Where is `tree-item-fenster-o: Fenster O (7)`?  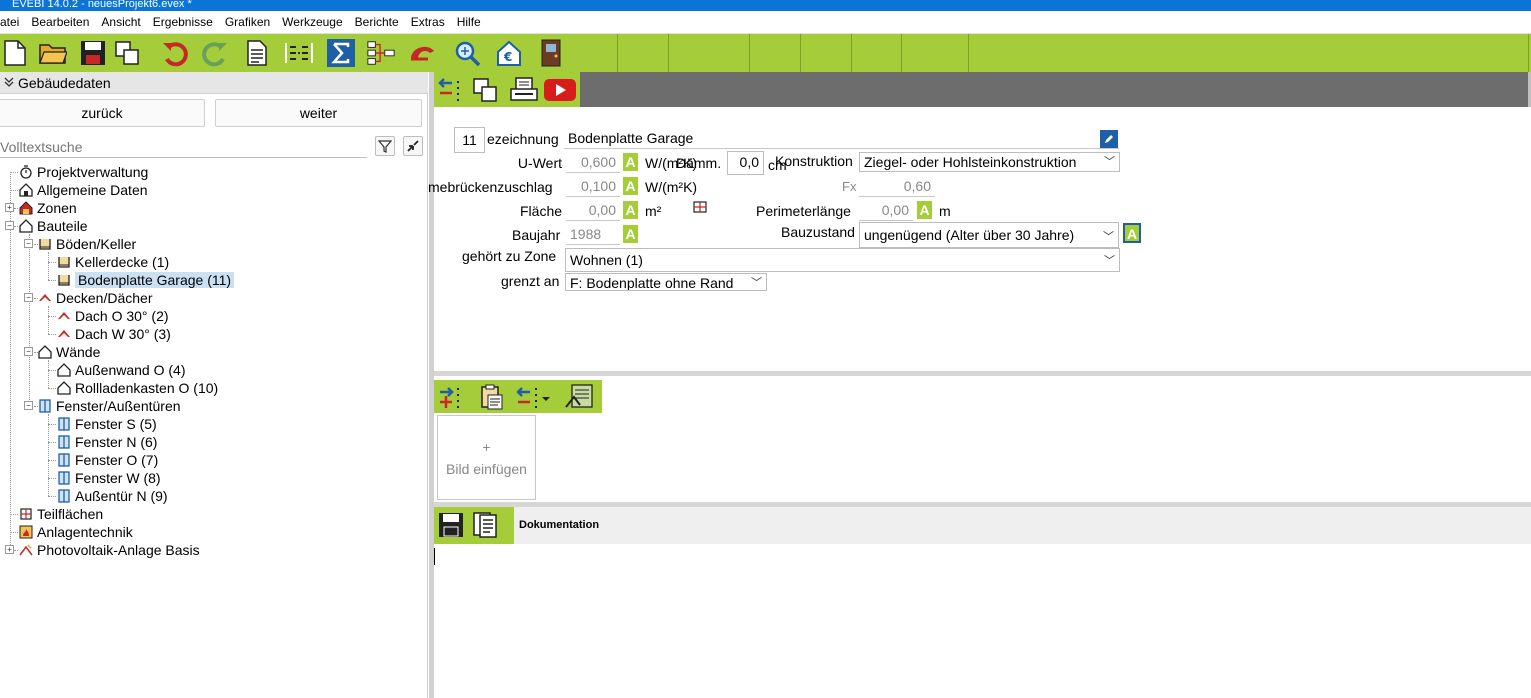
tree-item-fenster-o: Fenster O (7) is located at coordinates (107, 460).